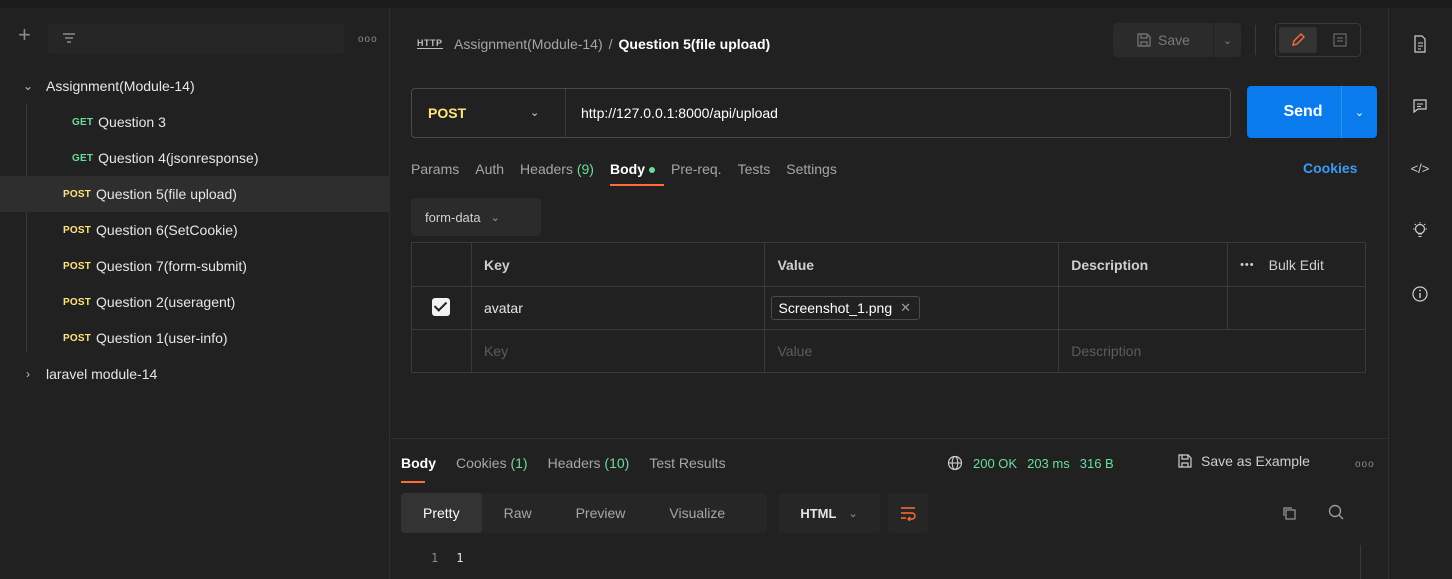  What do you see at coordinates (476, 217) in the screenshot?
I see `body-mode-select: form-data ⌄` at bounding box center [476, 217].